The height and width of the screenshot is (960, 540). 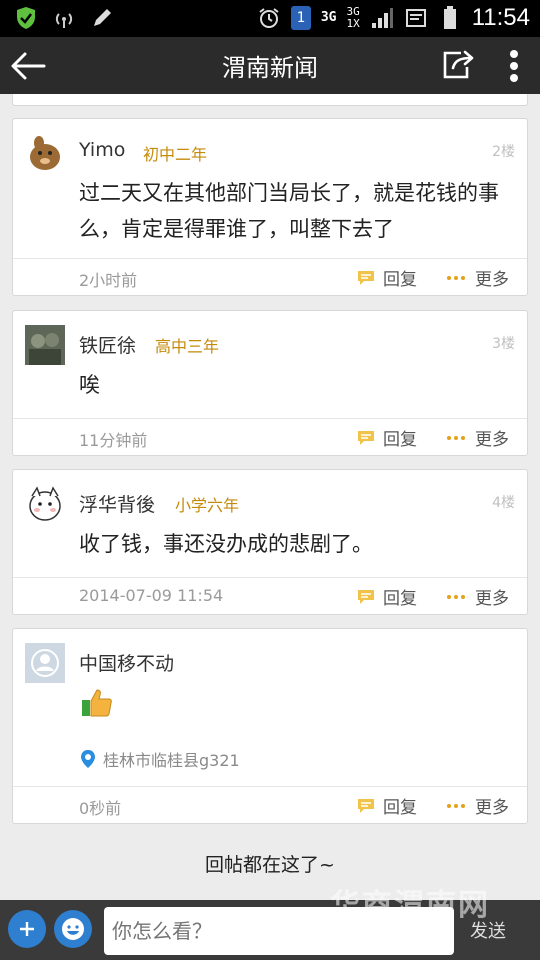 What do you see at coordinates (503, 152) in the screenshot?
I see `floor-number: 2楼` at bounding box center [503, 152].